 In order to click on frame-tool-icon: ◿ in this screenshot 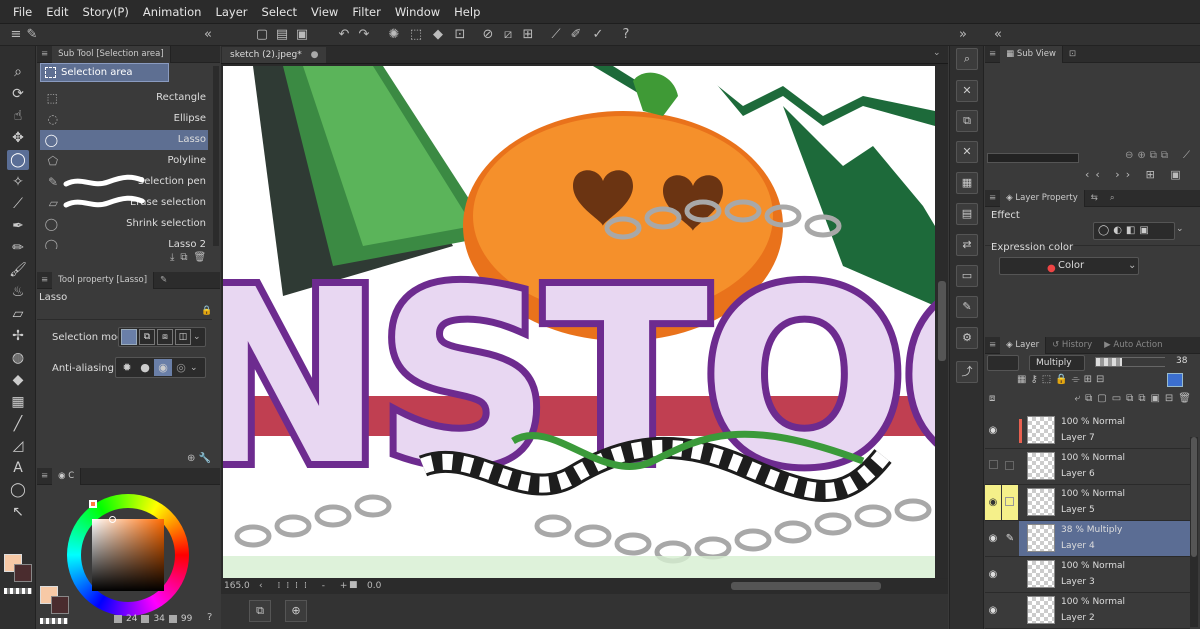, I will do `click(18, 446)`.